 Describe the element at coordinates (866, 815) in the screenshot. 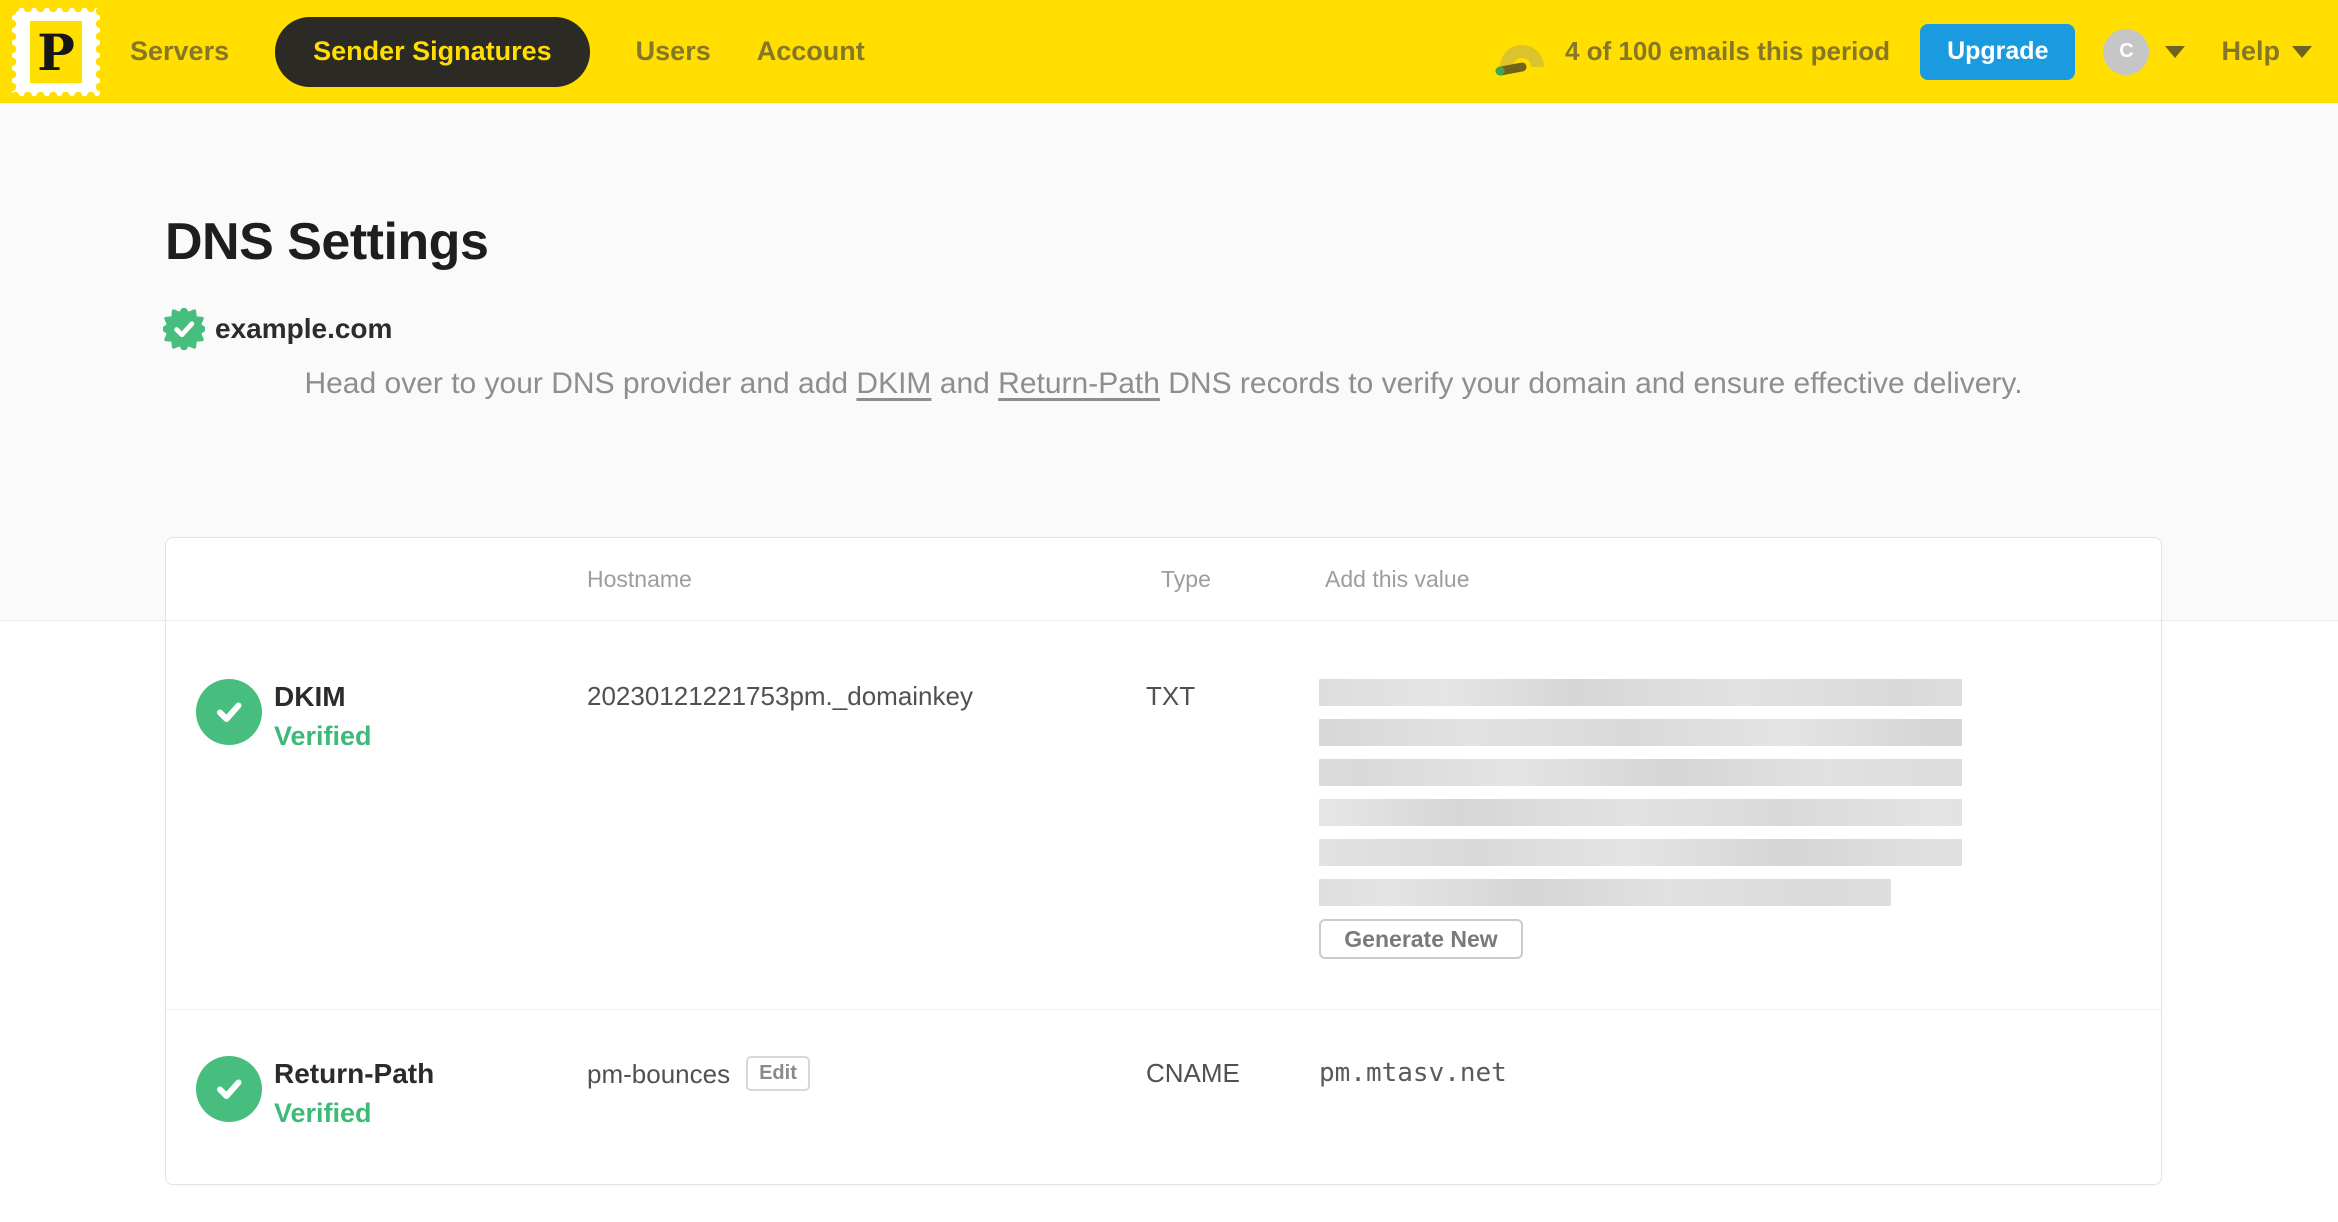

I see `dkim-hostname-cell: 20230121221753pm._domainkey` at that location.